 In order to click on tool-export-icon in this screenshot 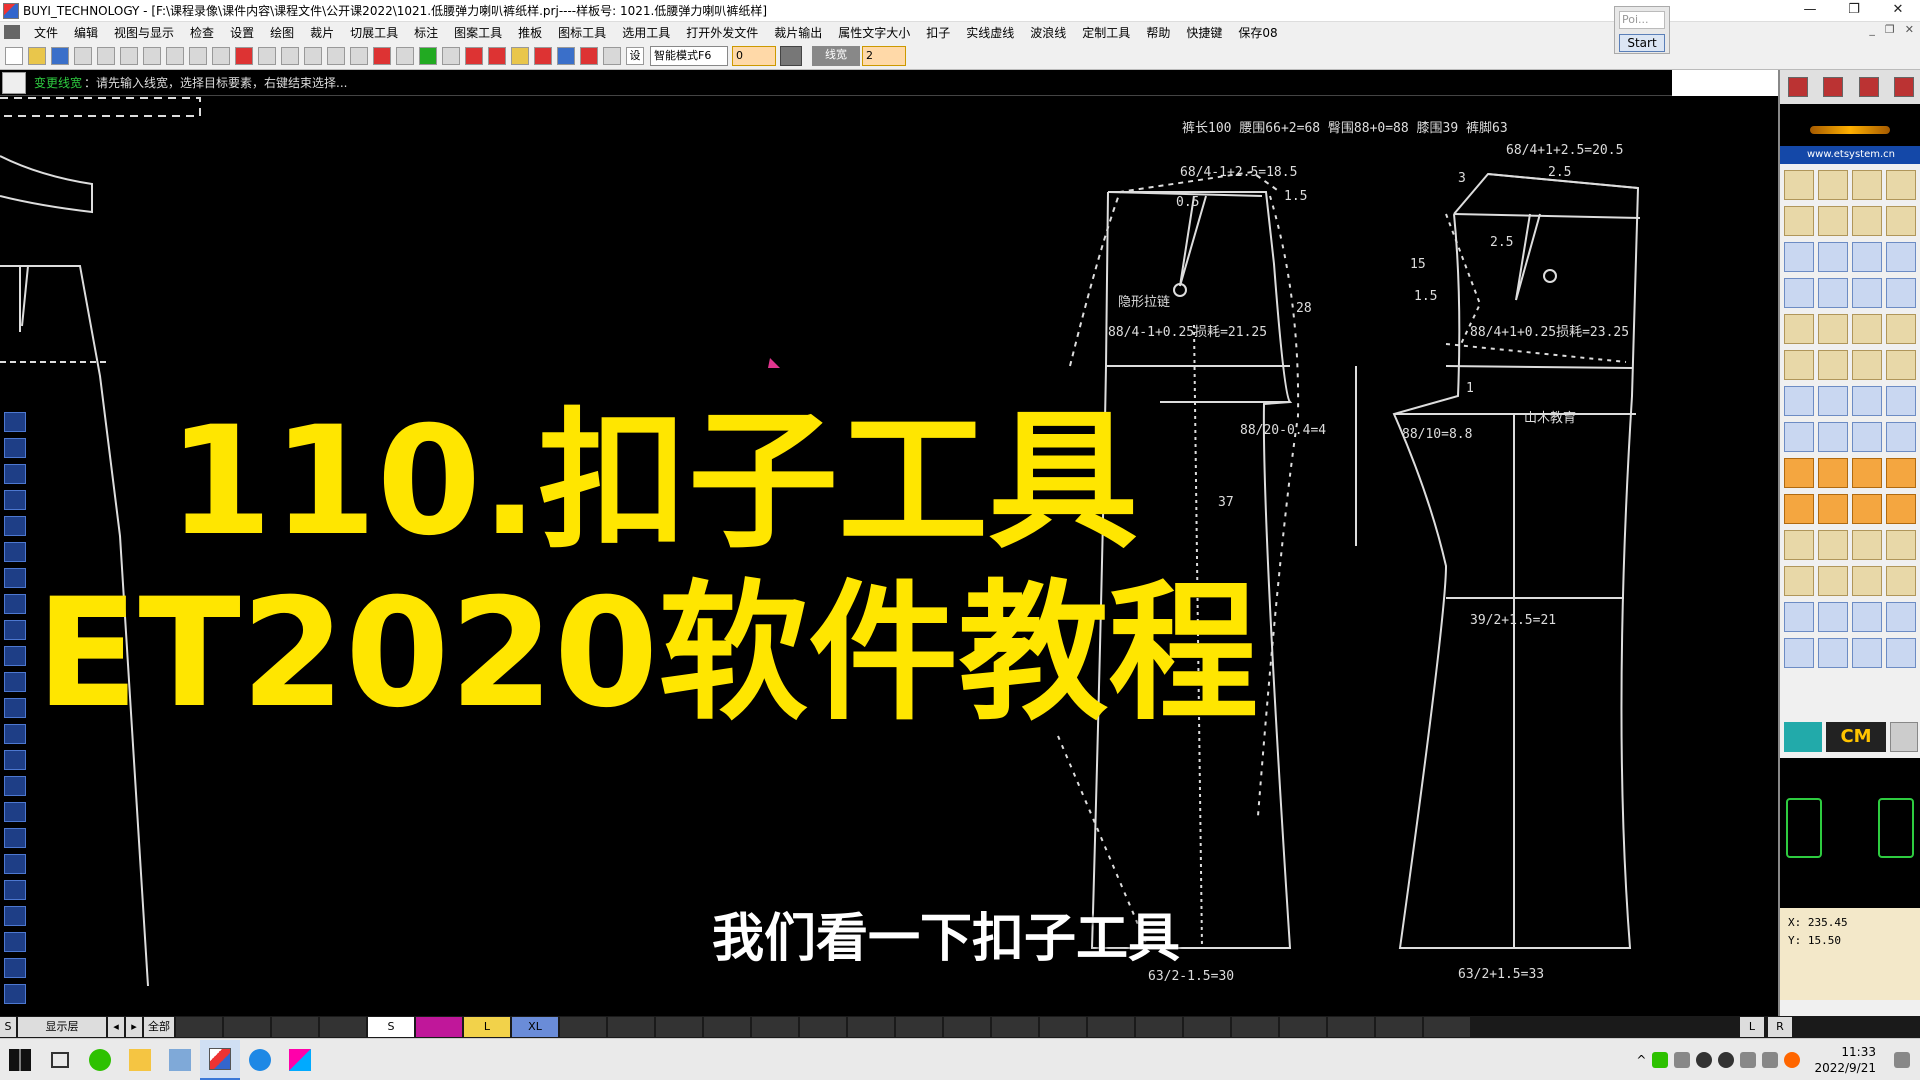, I will do `click(1867, 473)`.